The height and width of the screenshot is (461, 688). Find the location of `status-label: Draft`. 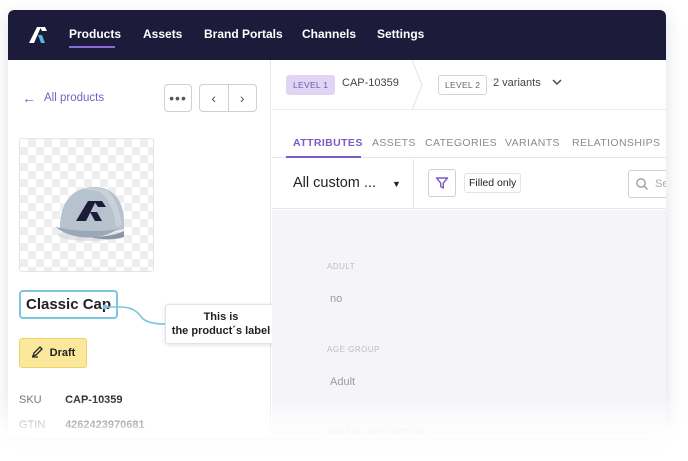

status-label: Draft is located at coordinates (62, 353).